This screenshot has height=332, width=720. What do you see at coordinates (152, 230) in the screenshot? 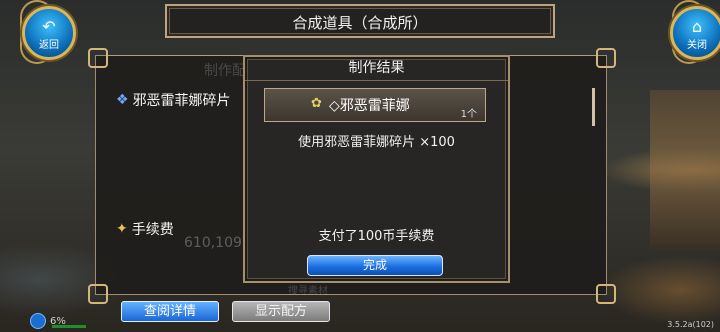
I see `fee-label: 手续费` at bounding box center [152, 230].